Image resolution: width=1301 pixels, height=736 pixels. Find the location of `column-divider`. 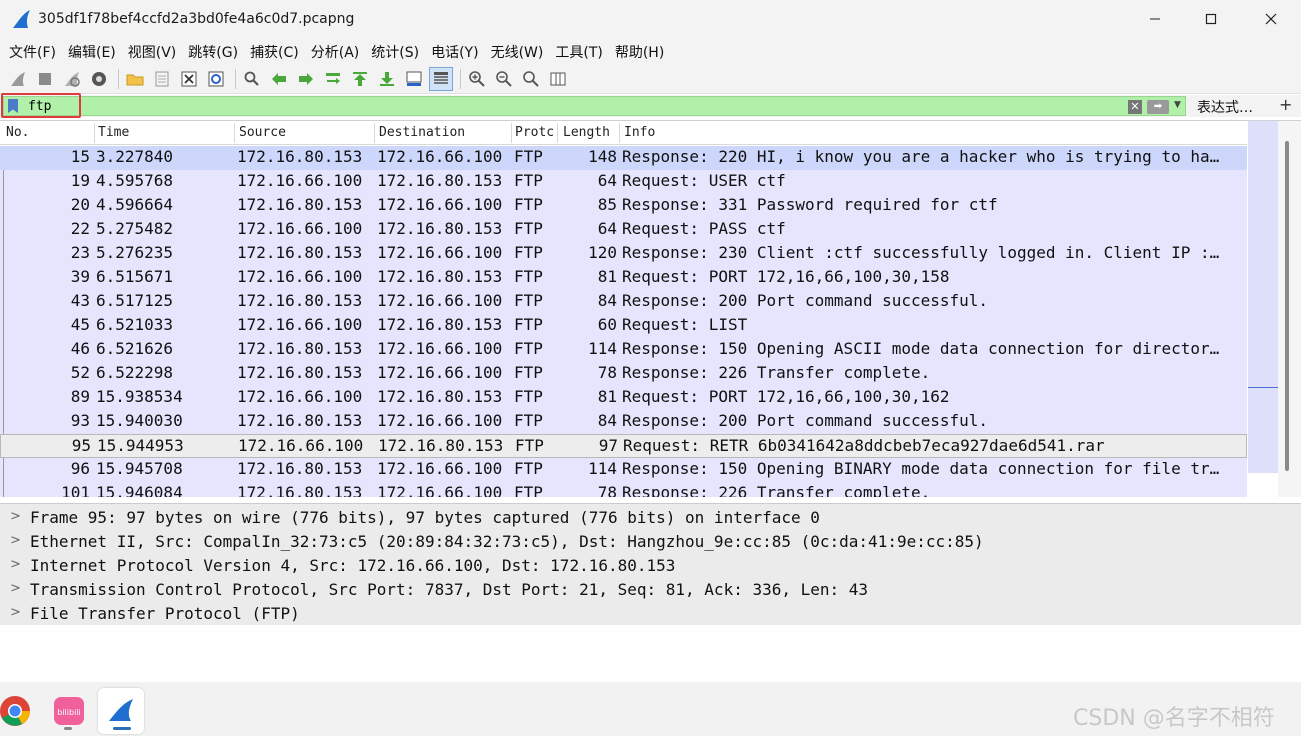

column-divider is located at coordinates (511, 133).